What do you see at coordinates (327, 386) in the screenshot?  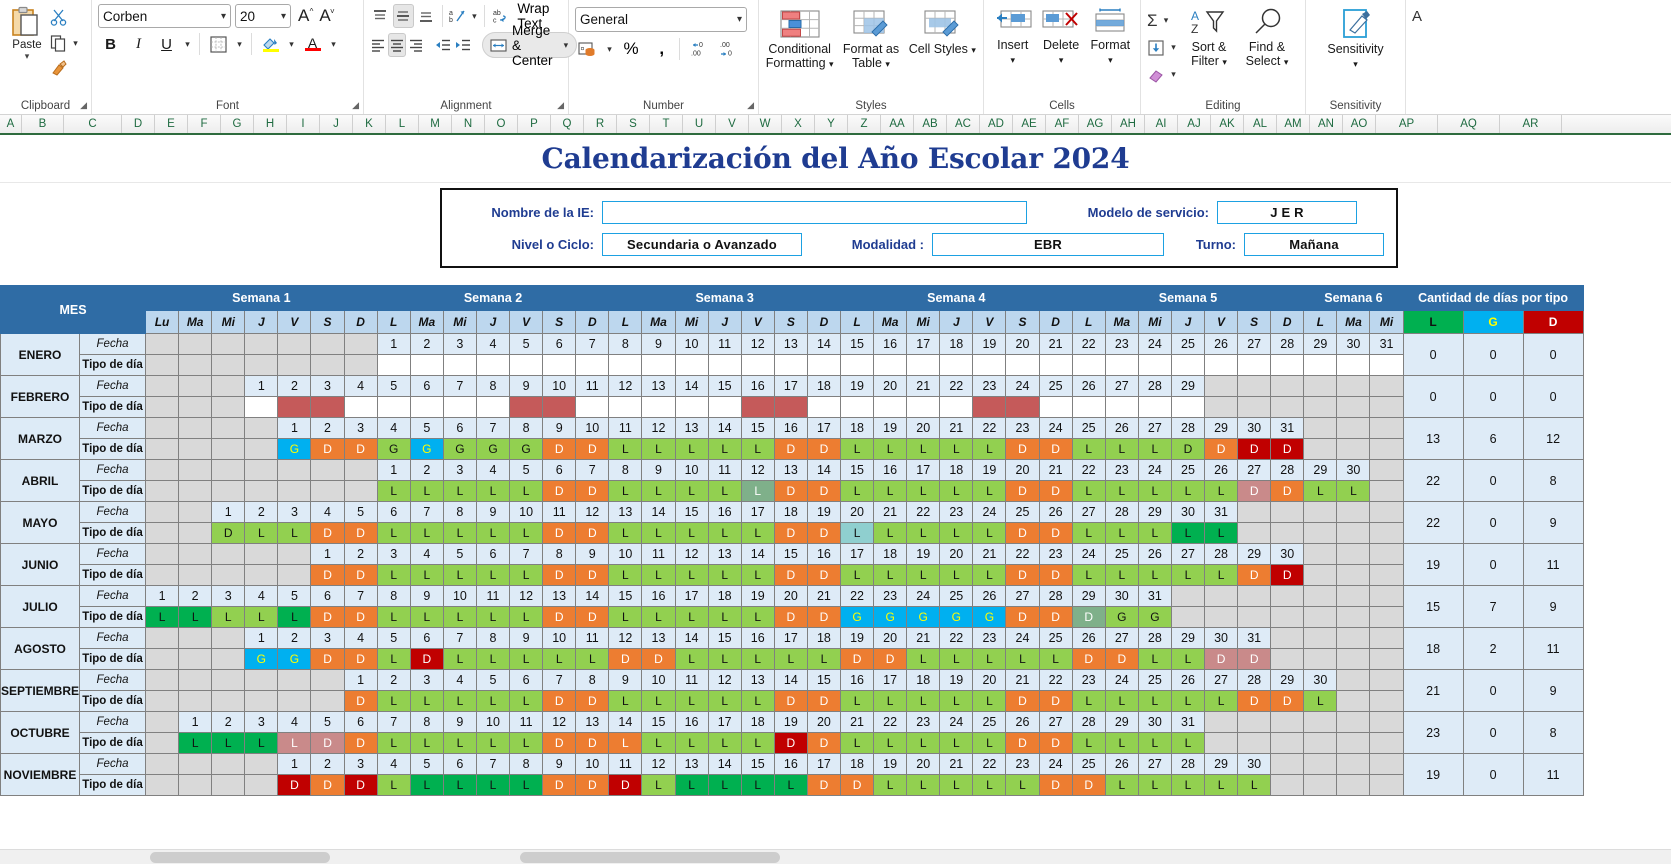 I see `calendar-fecha-cell: 3` at bounding box center [327, 386].